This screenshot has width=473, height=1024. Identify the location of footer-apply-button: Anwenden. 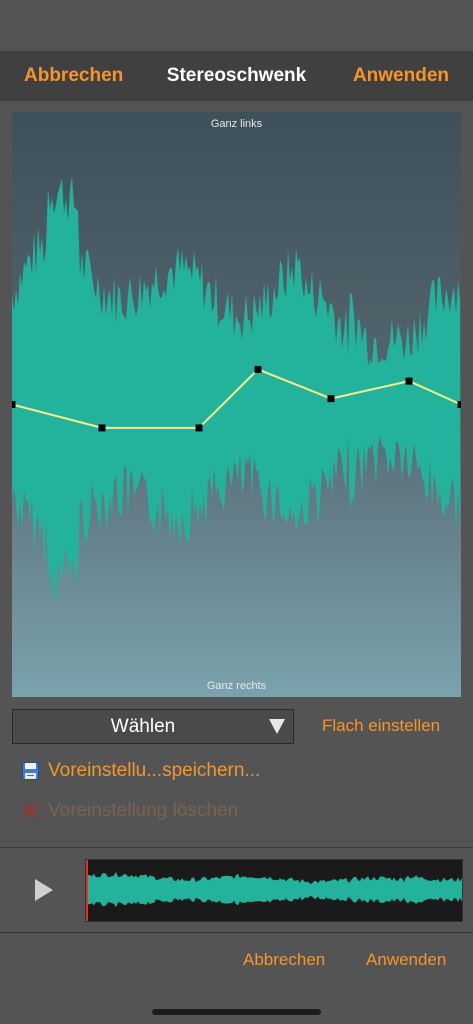
(406, 960).